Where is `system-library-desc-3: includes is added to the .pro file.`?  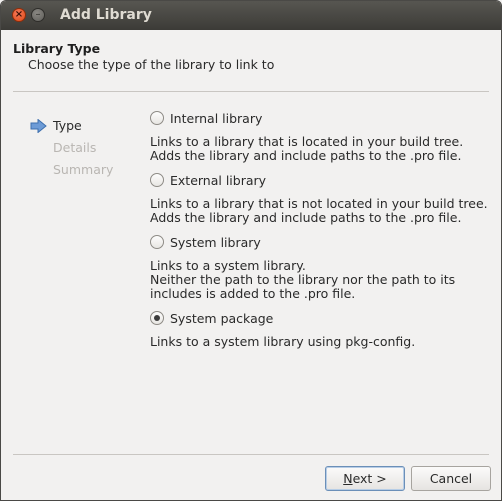 system-library-desc-3: includes is added to the .pro file. is located at coordinates (253, 293).